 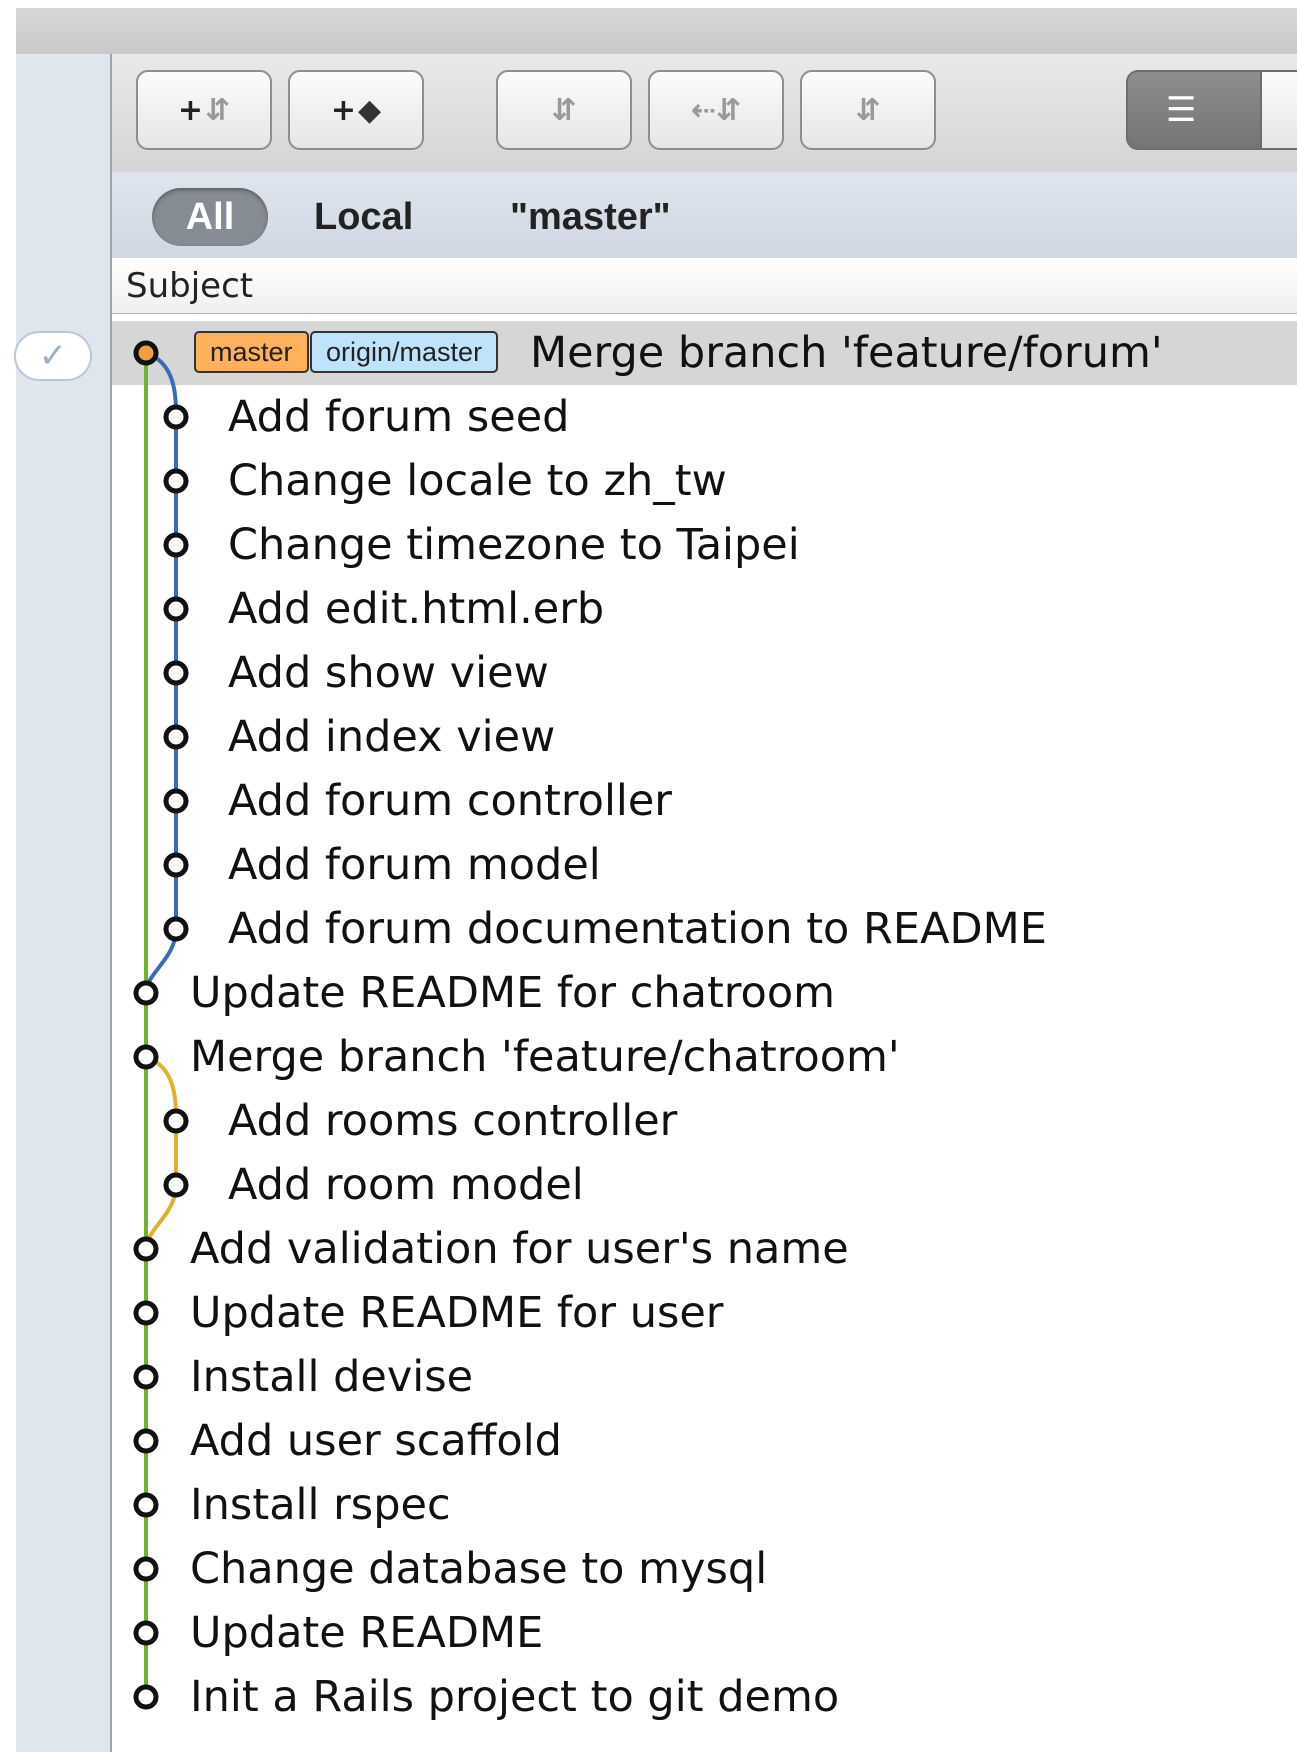 I want to click on commit-row: Change timezone to Taipei, so click(x=704, y=545).